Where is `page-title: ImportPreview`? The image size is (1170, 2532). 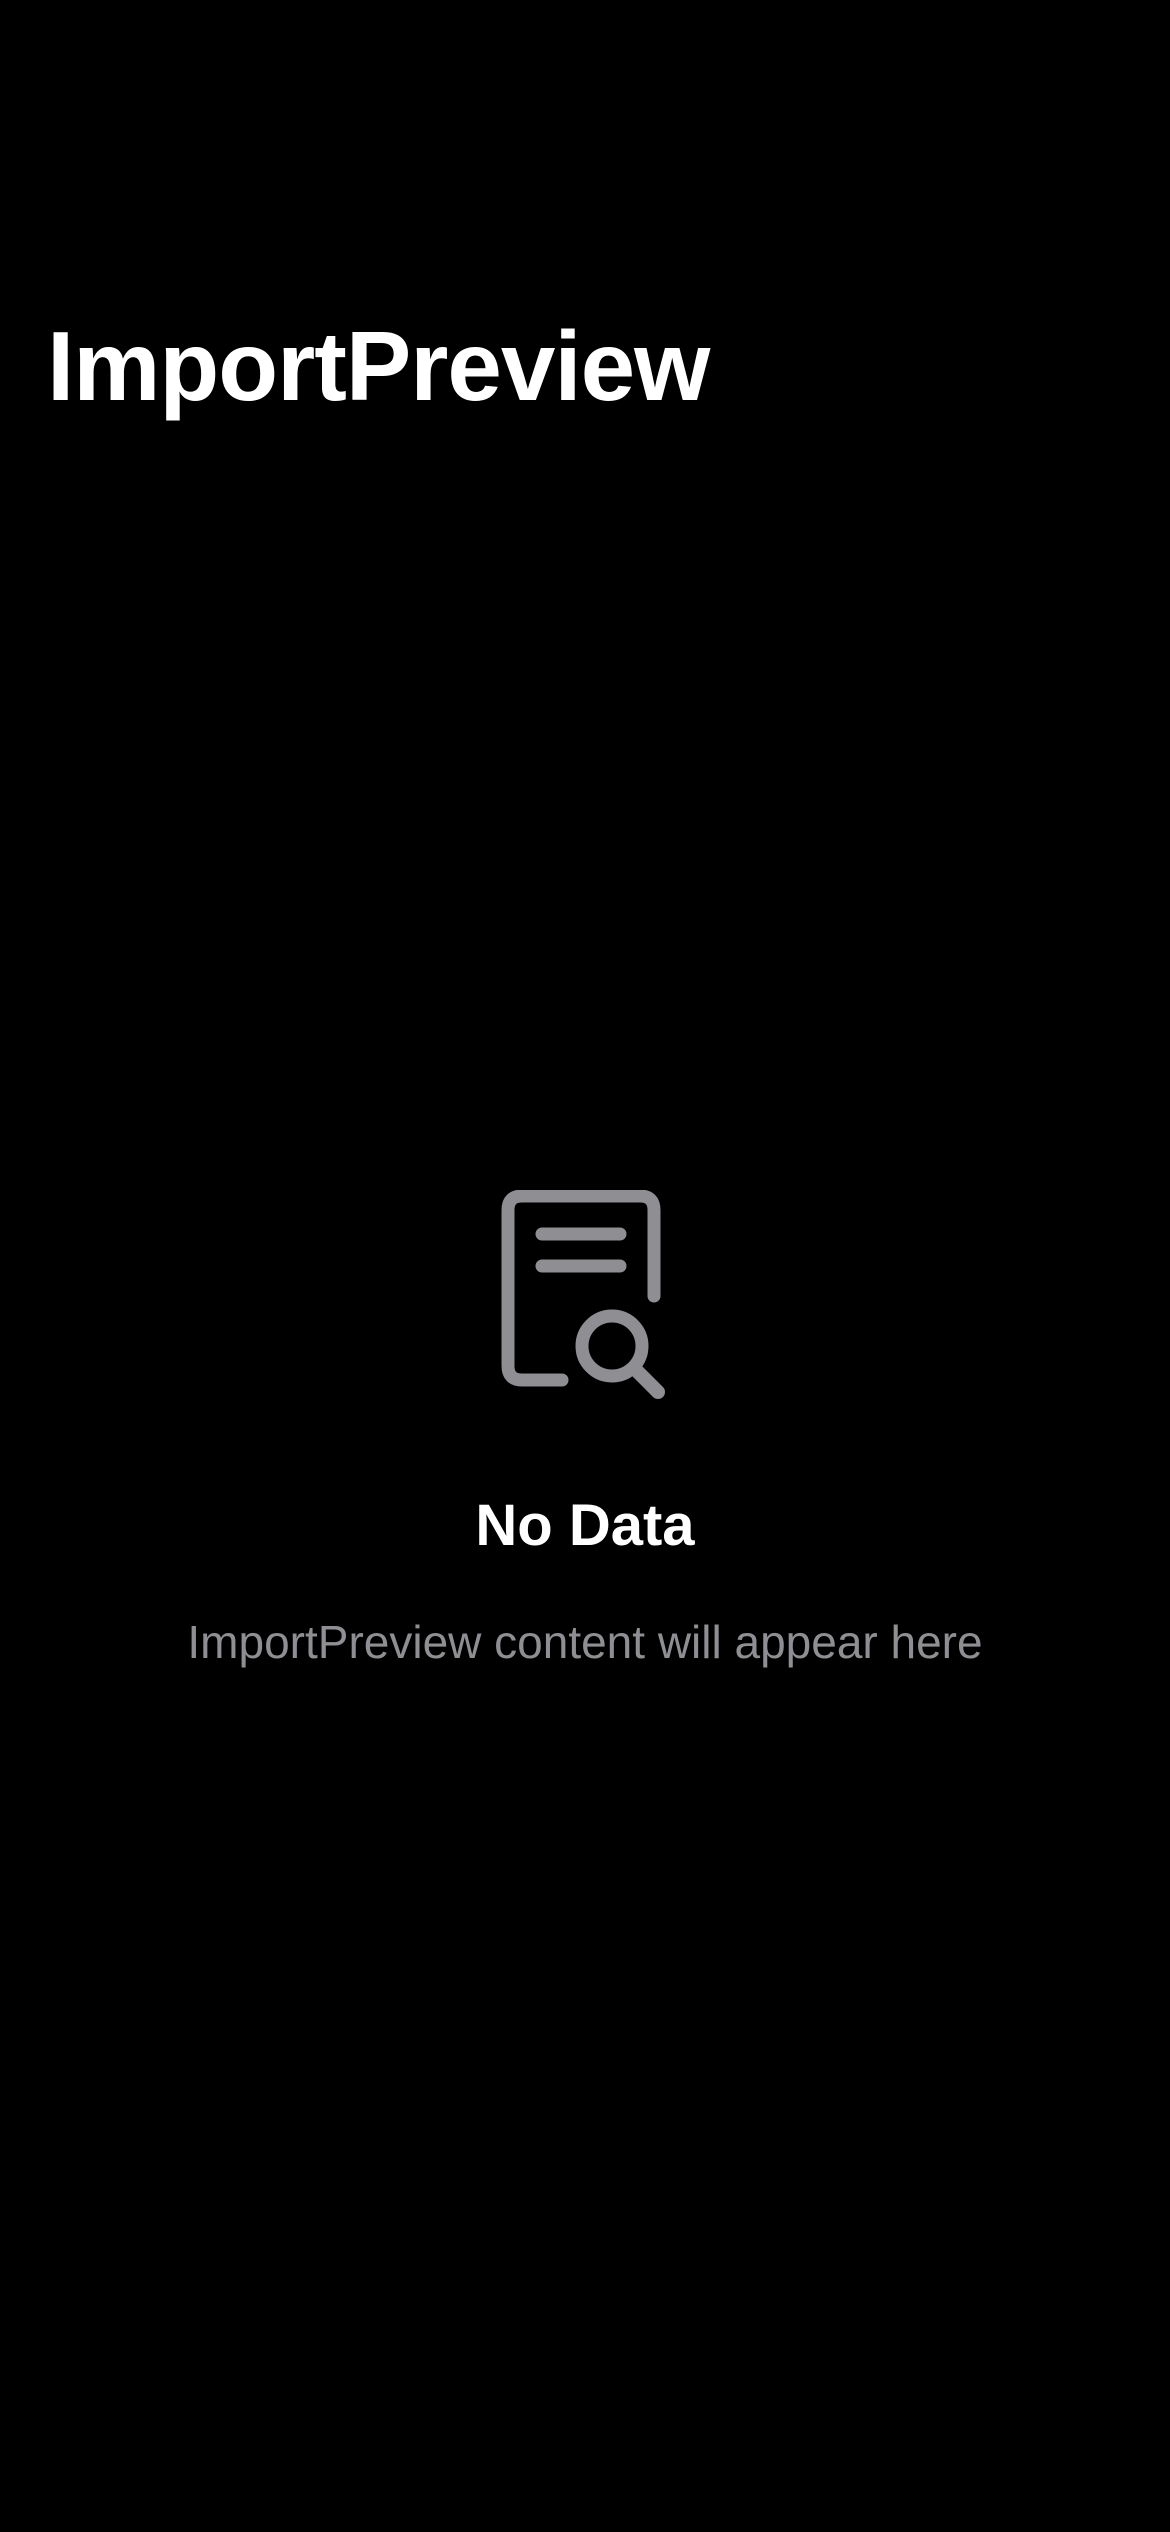
page-title: ImportPreview is located at coordinates (378, 366).